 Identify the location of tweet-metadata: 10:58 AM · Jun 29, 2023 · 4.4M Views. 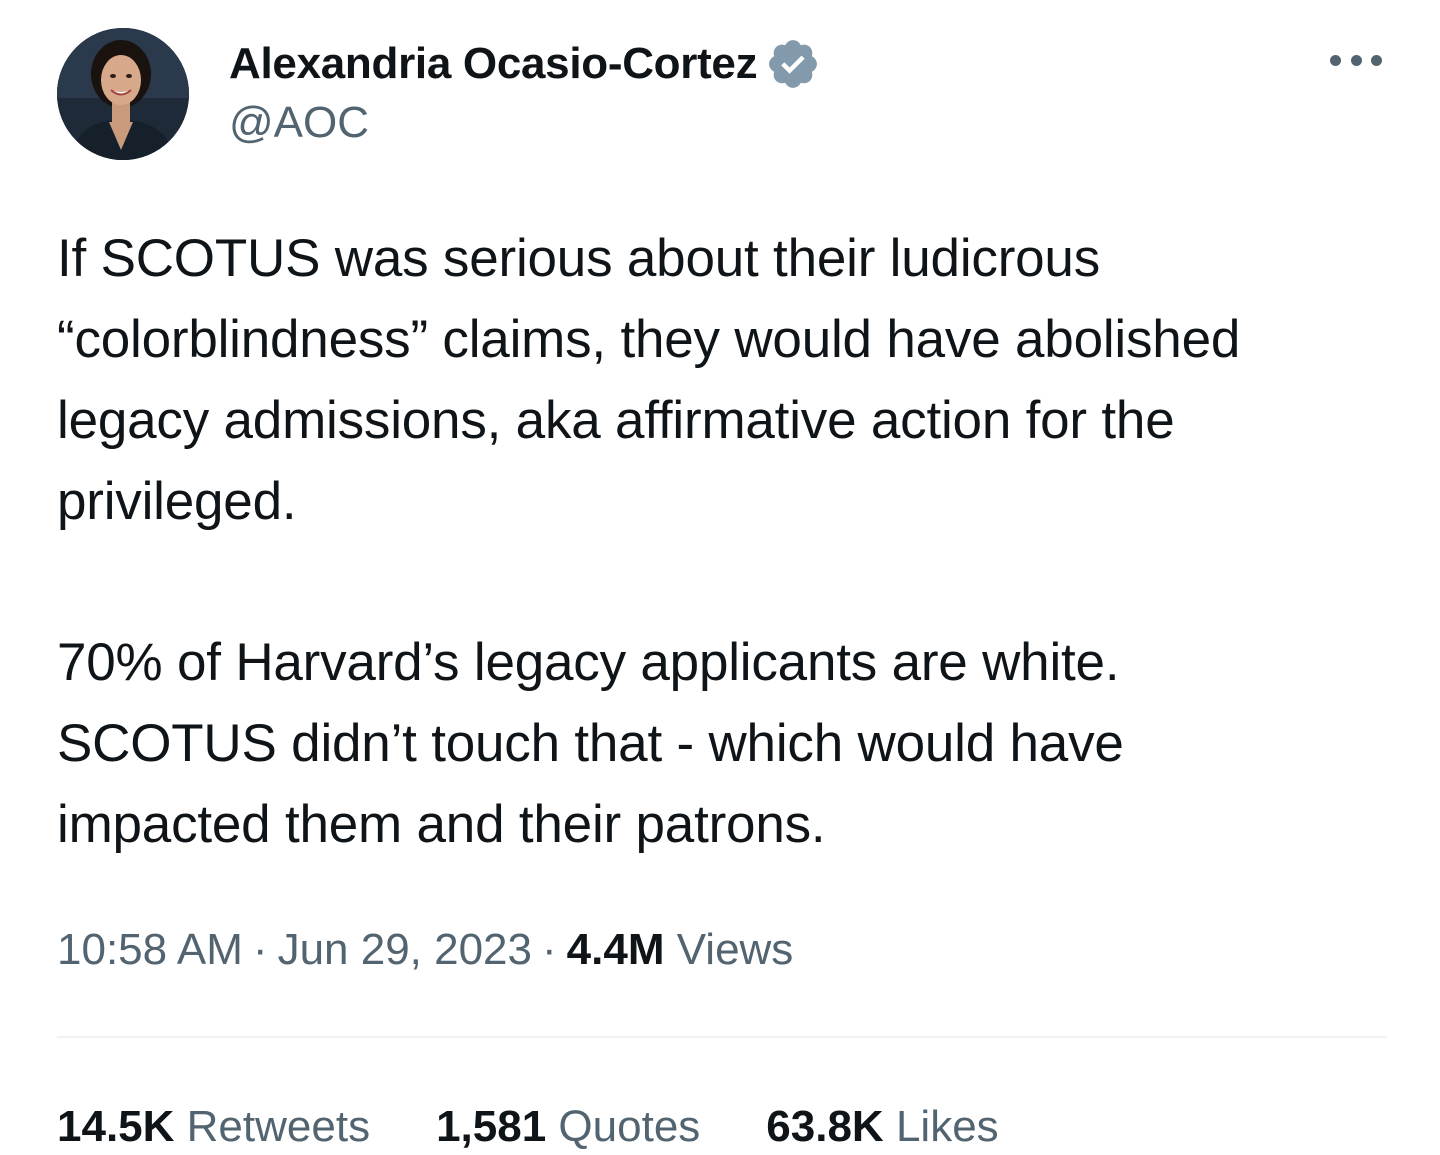
(425, 950).